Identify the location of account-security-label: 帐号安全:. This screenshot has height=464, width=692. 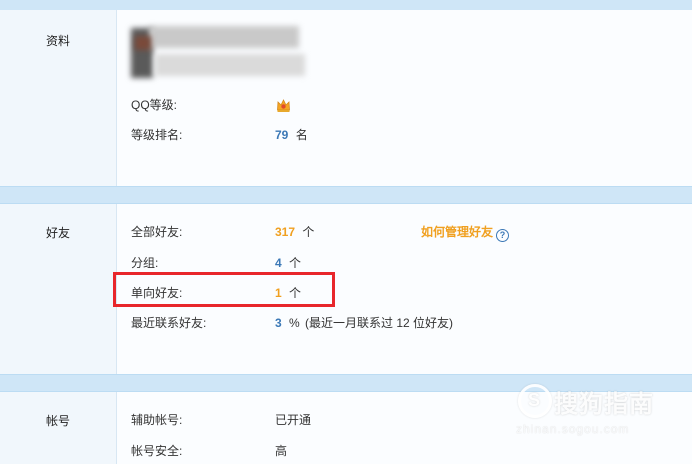
(157, 451).